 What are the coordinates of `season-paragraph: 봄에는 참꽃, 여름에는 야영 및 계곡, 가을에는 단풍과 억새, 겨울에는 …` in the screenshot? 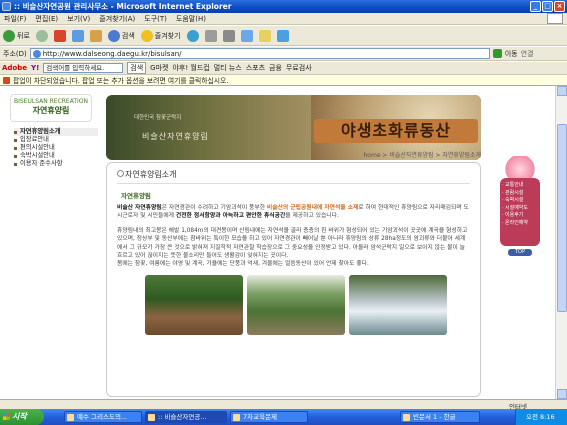 It's located at (243, 264).